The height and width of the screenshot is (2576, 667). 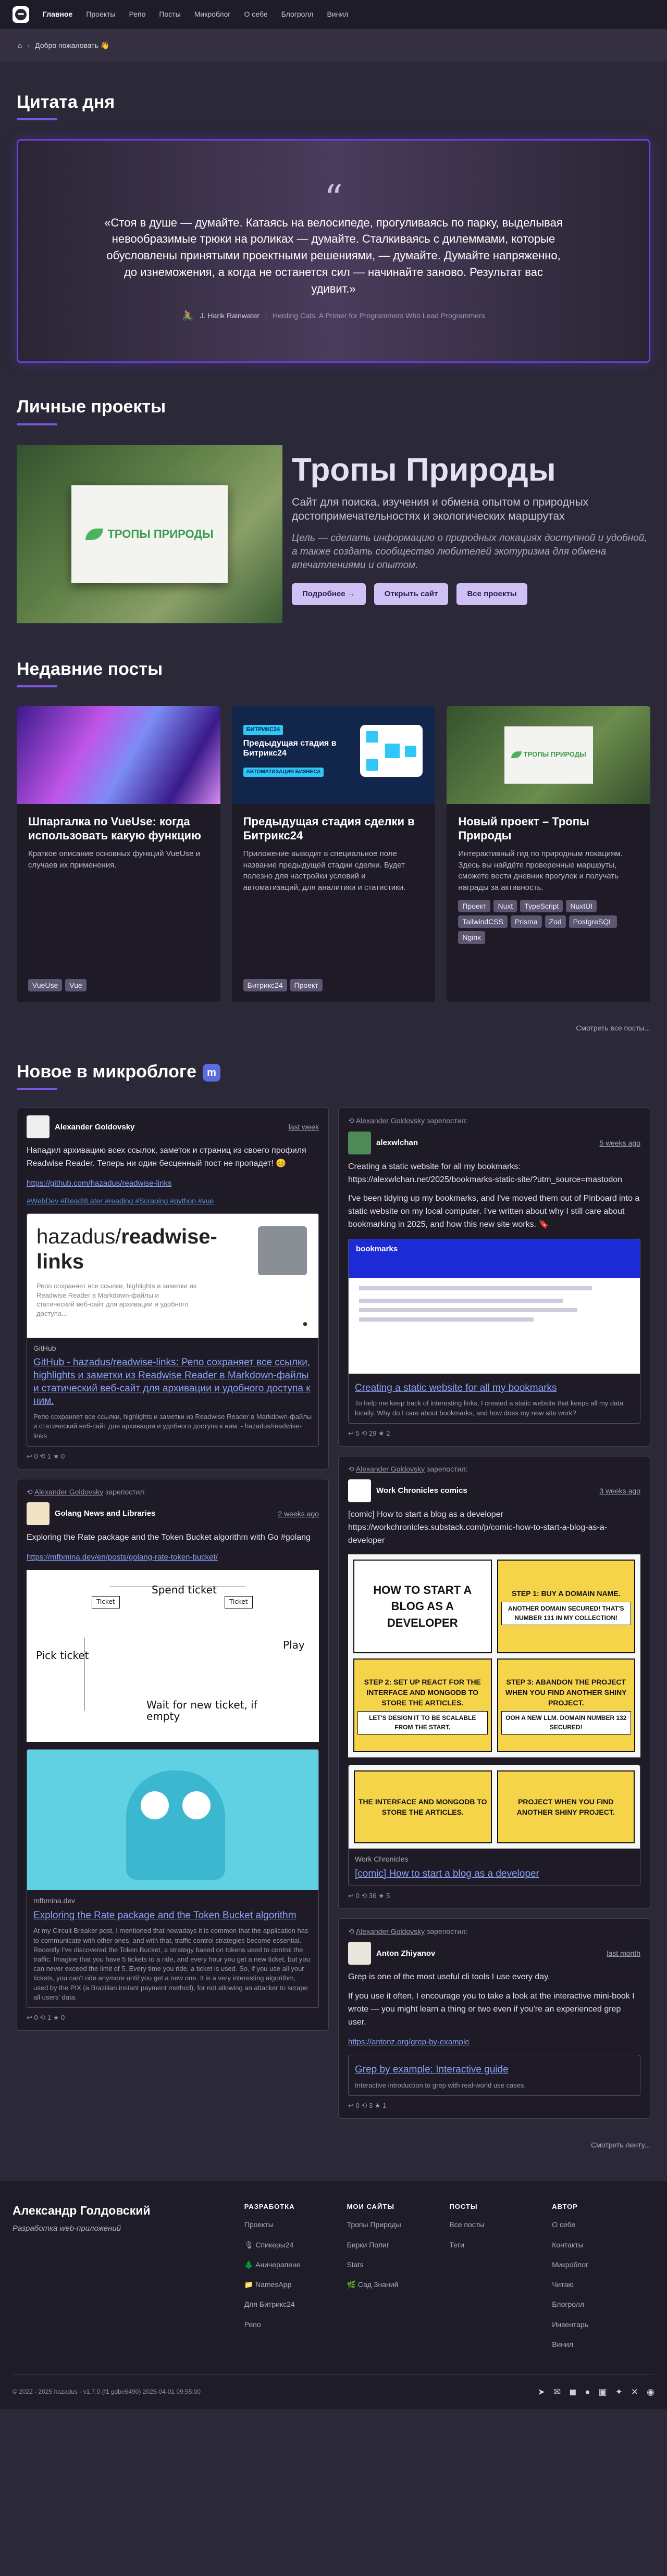 I want to click on toot-date: 3 weeks ago, so click(x=619, y=1491).